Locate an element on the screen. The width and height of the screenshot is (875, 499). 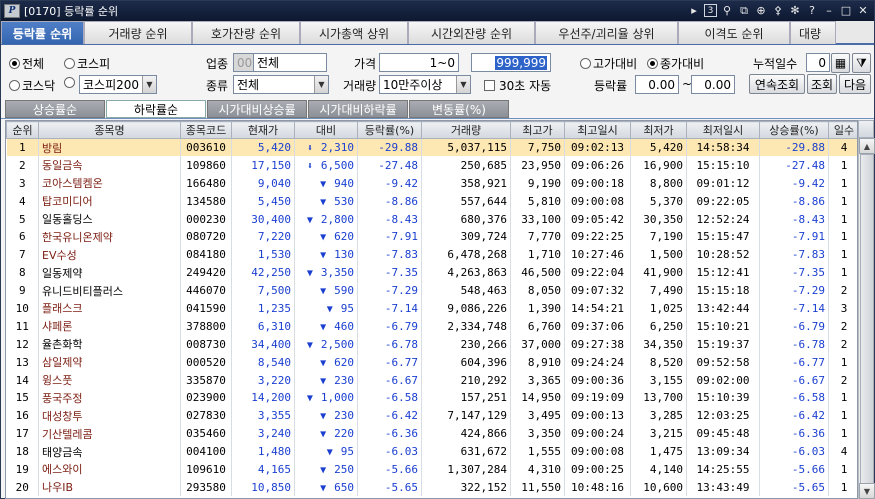
tab-disparity-rank: 이격도 순위 is located at coordinates (734, 32).